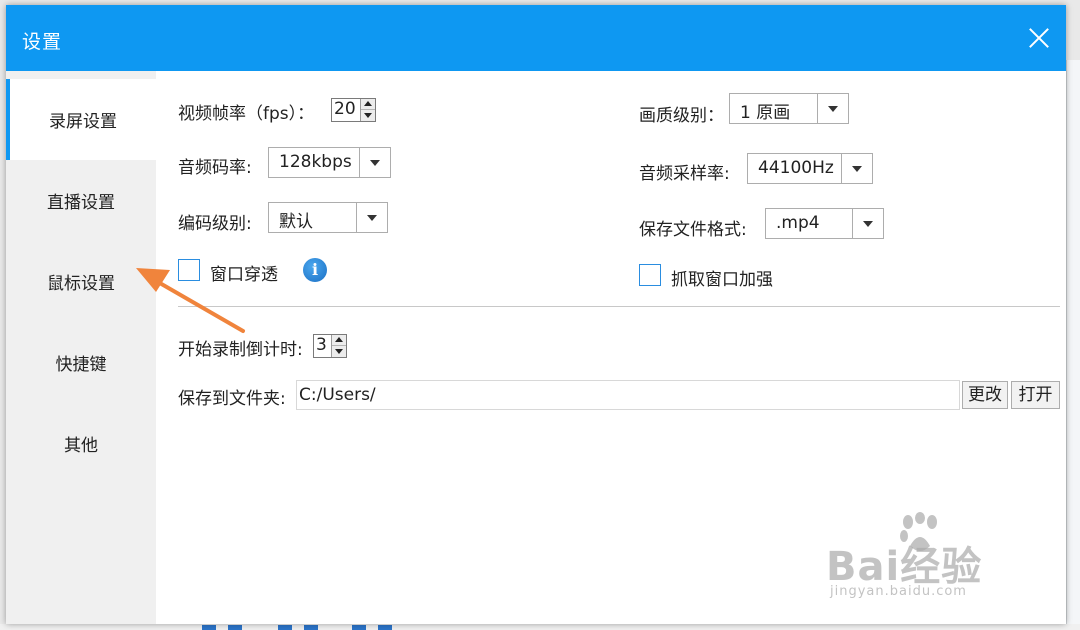 The height and width of the screenshot is (630, 1080). I want to click on dialog-title: 设置, so click(42, 42).